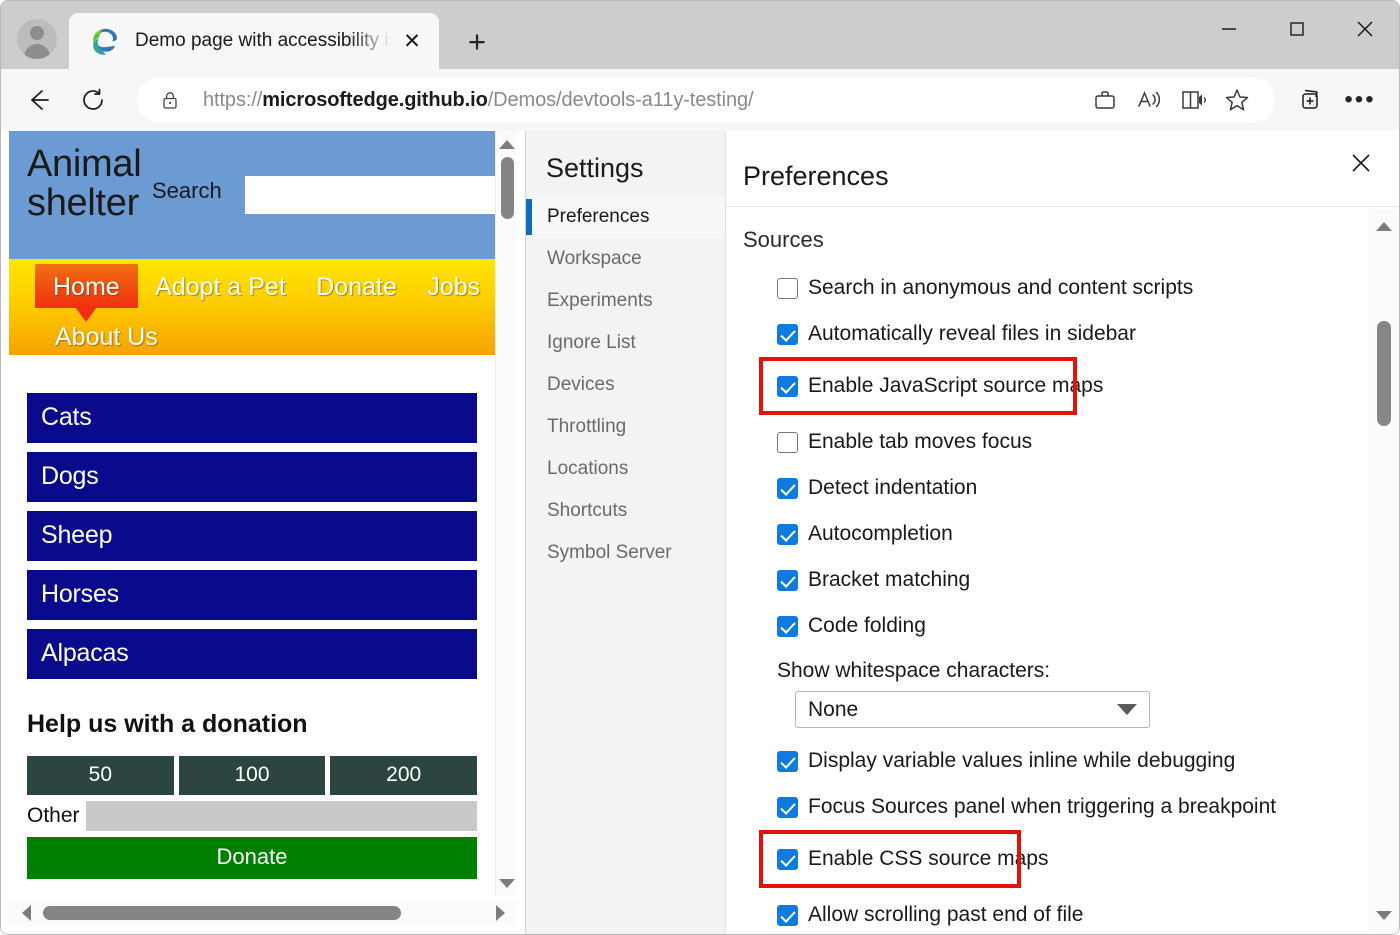 Image resolution: width=1400 pixels, height=935 pixels. What do you see at coordinates (1149, 100) in the screenshot?
I see `read-aloud-icon` at bounding box center [1149, 100].